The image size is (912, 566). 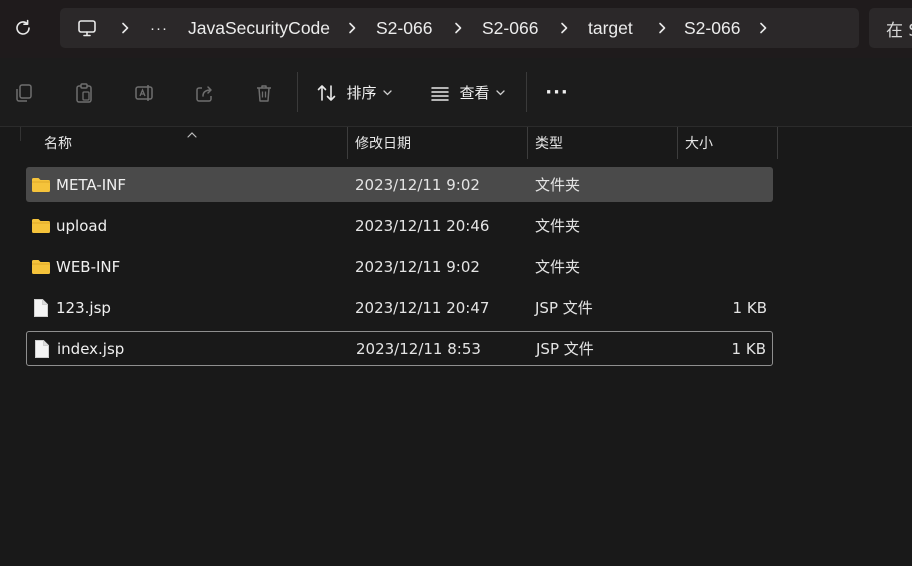 What do you see at coordinates (327, 92) in the screenshot?
I see `sort-icon` at bounding box center [327, 92].